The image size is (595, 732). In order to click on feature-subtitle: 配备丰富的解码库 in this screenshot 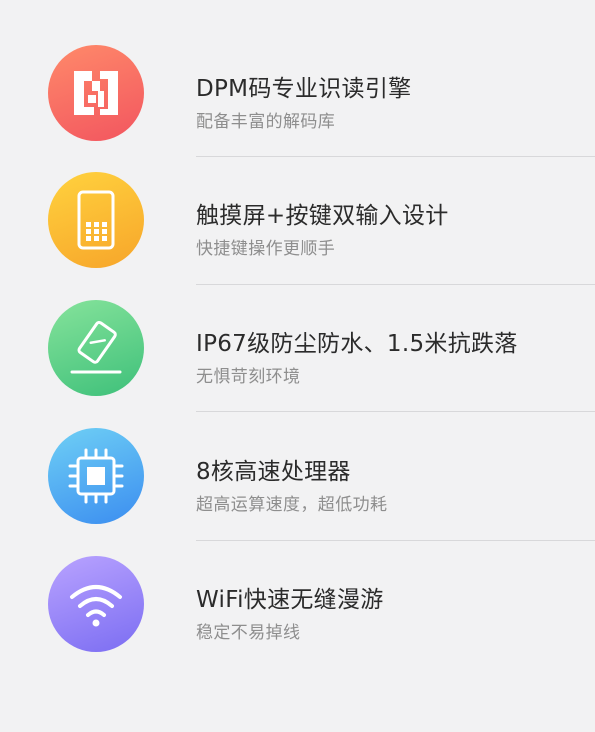, I will do `click(266, 122)`.